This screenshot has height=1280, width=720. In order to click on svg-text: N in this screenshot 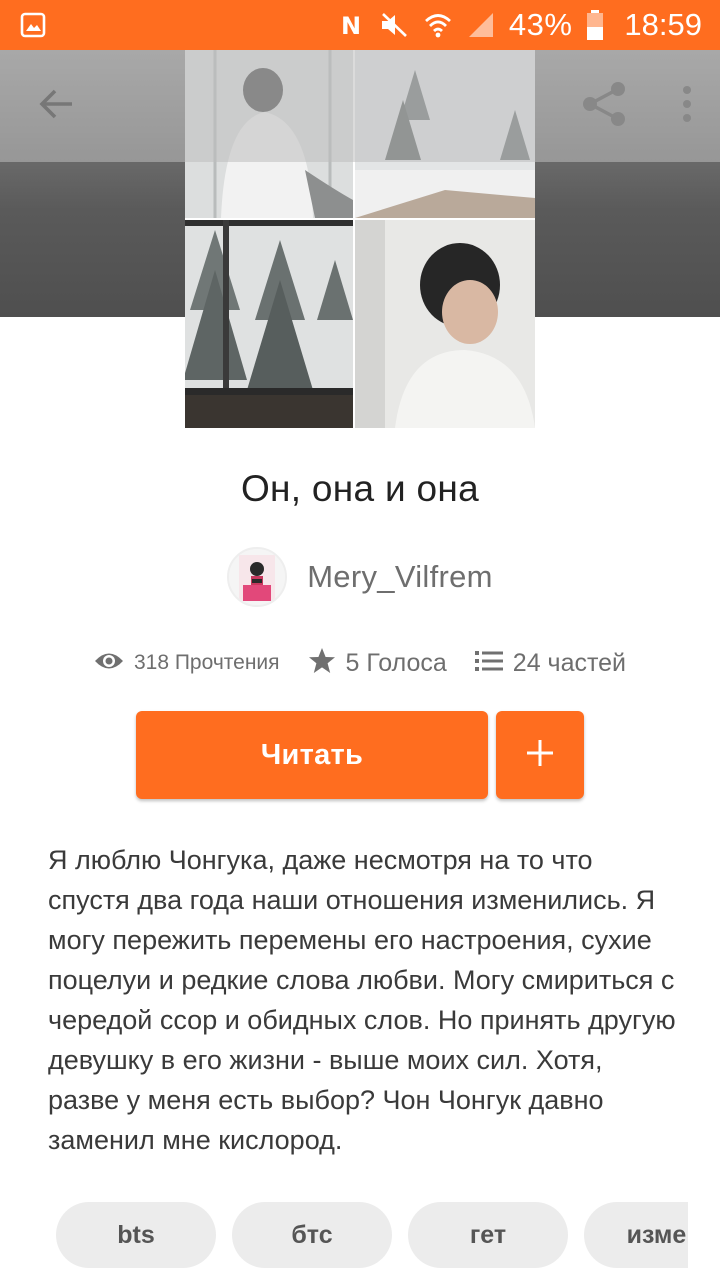, I will do `click(351, 25)`.